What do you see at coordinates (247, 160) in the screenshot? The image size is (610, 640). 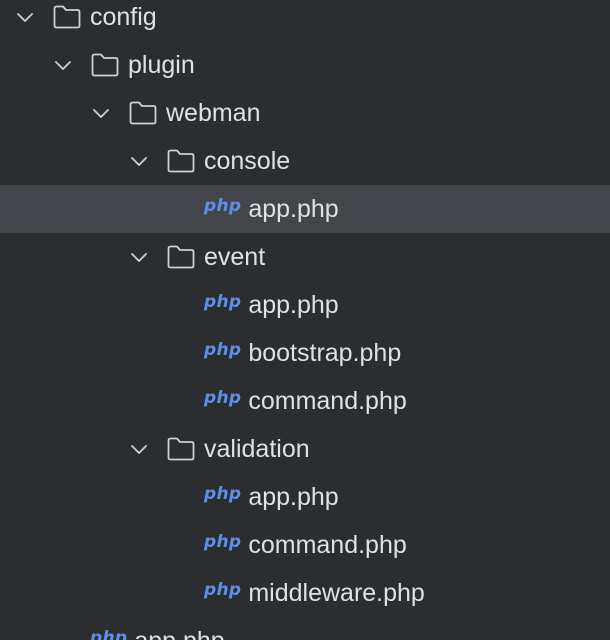 I see `folder-label: console` at bounding box center [247, 160].